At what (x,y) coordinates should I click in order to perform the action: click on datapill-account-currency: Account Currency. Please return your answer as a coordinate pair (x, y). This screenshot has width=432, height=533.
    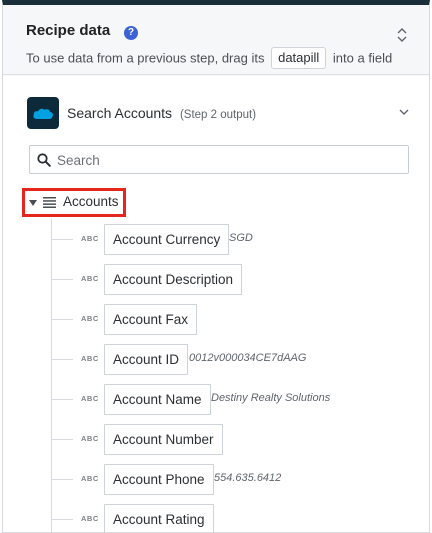
    Looking at the image, I should click on (167, 239).